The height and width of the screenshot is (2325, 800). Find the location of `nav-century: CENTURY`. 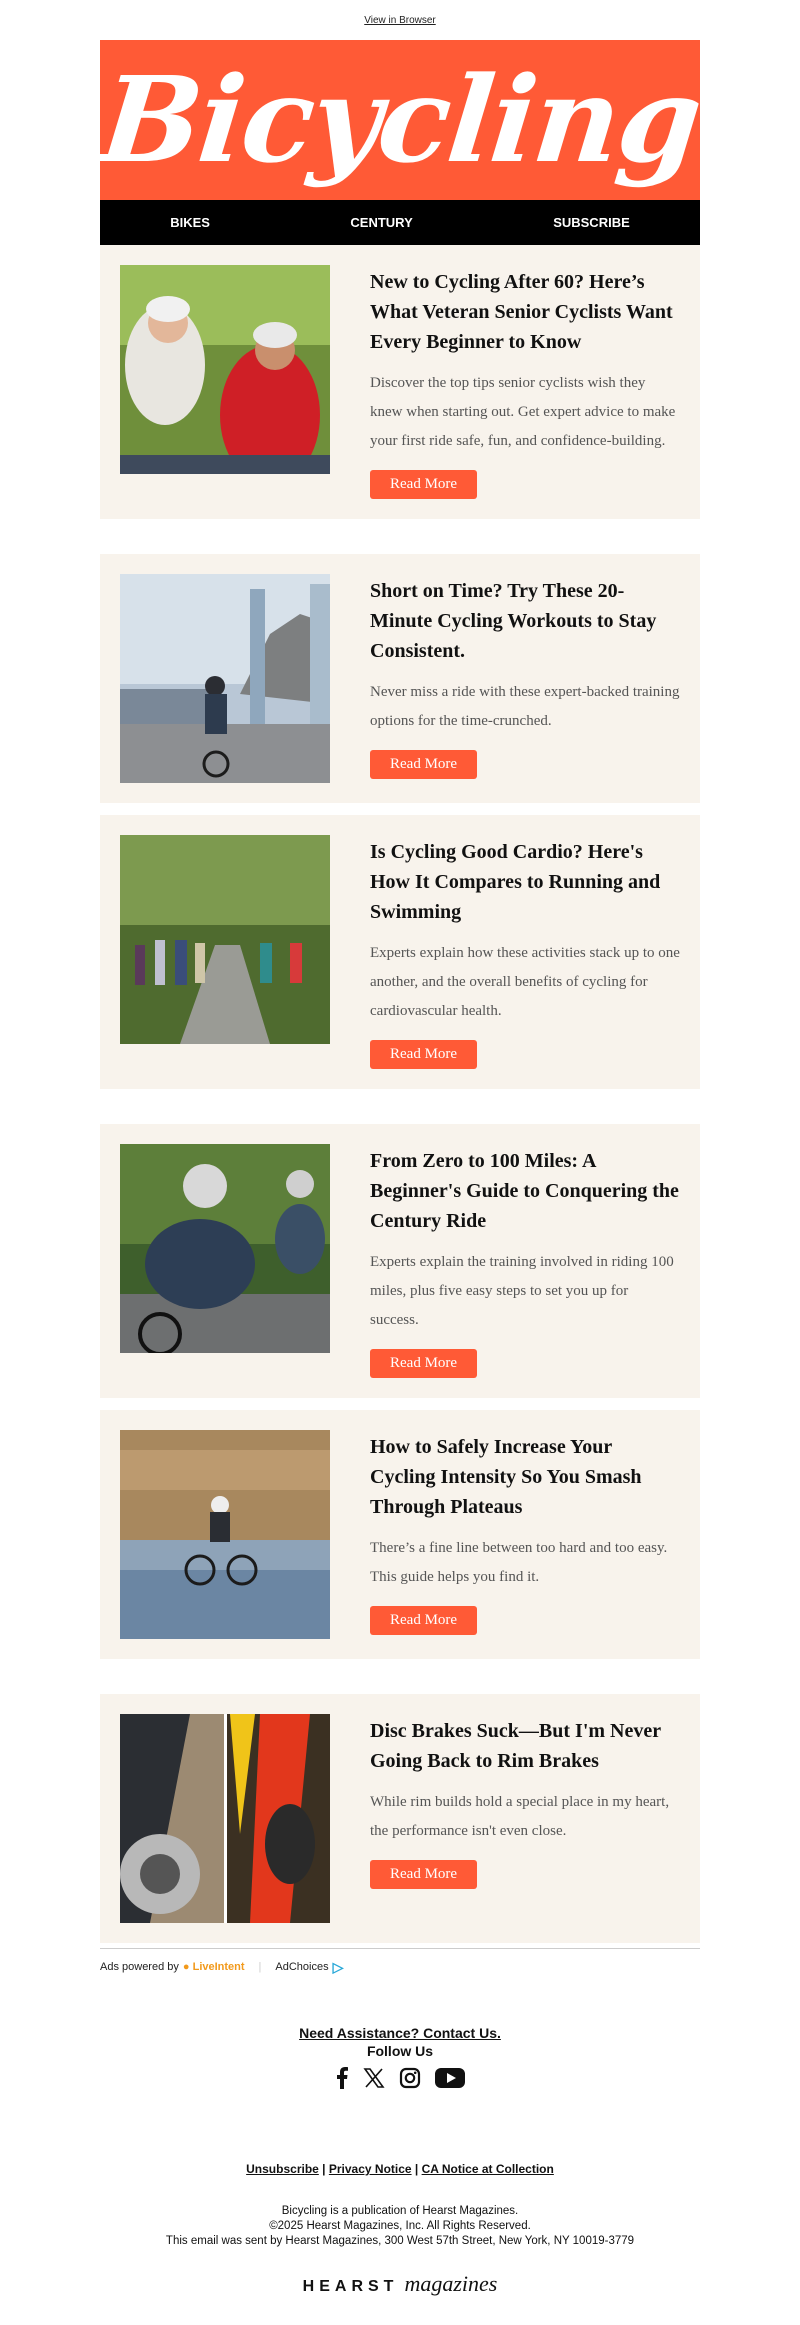

nav-century: CENTURY is located at coordinates (381, 222).